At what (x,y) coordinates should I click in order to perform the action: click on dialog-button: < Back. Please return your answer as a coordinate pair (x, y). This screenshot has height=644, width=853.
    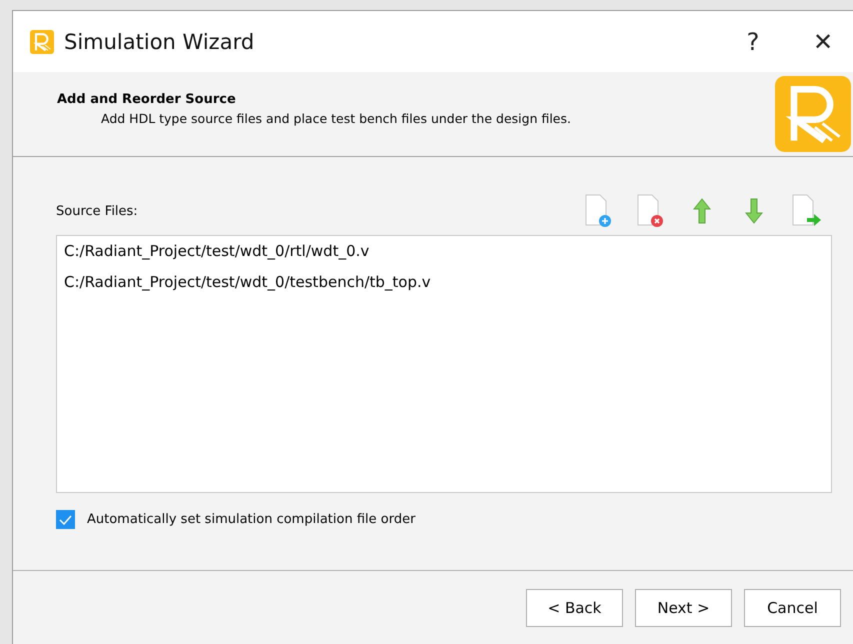
    Looking at the image, I should click on (574, 607).